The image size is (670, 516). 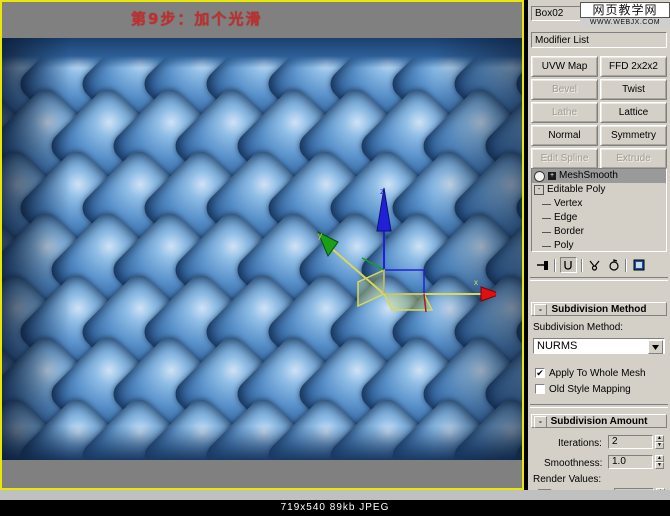 What do you see at coordinates (578, 327) in the screenshot?
I see `label-subdivision-method: Subdivision Method:` at bounding box center [578, 327].